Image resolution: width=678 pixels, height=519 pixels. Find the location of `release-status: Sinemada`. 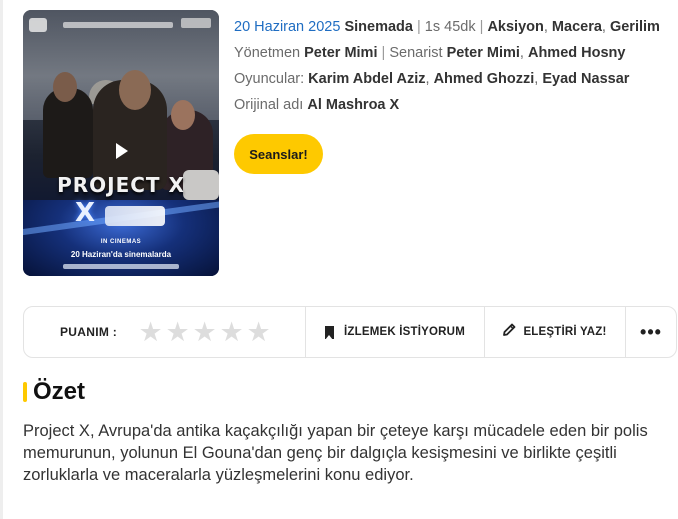

release-status: Sinemada is located at coordinates (378, 27).